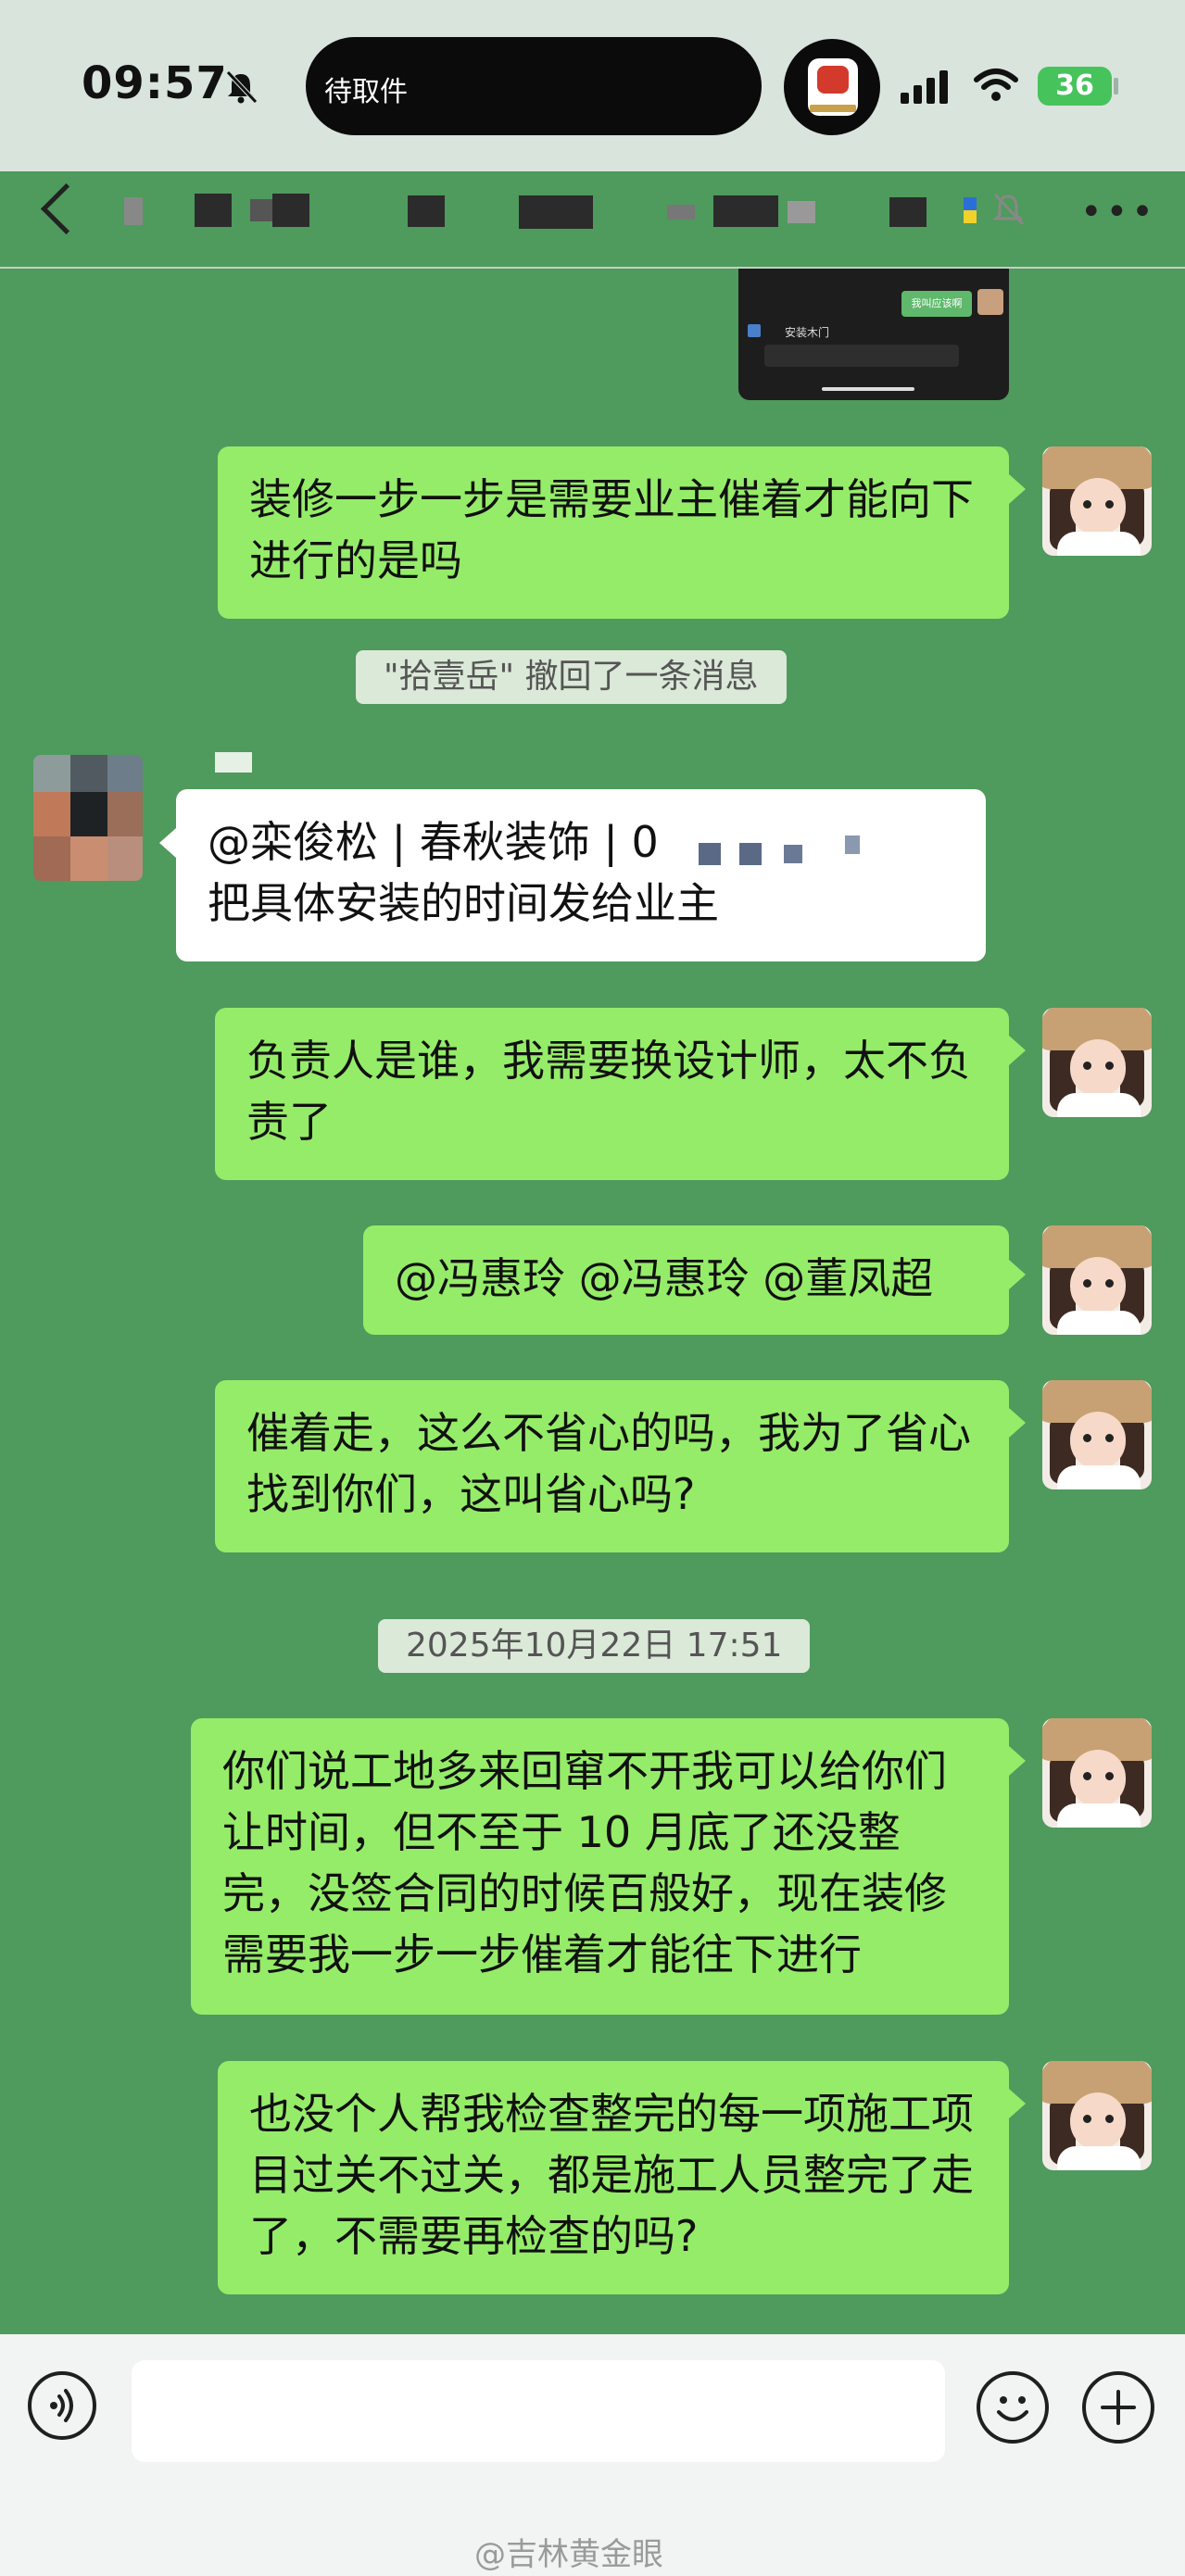 The image size is (1185, 2576). I want to click on emoji-icon, so click(1013, 2408).